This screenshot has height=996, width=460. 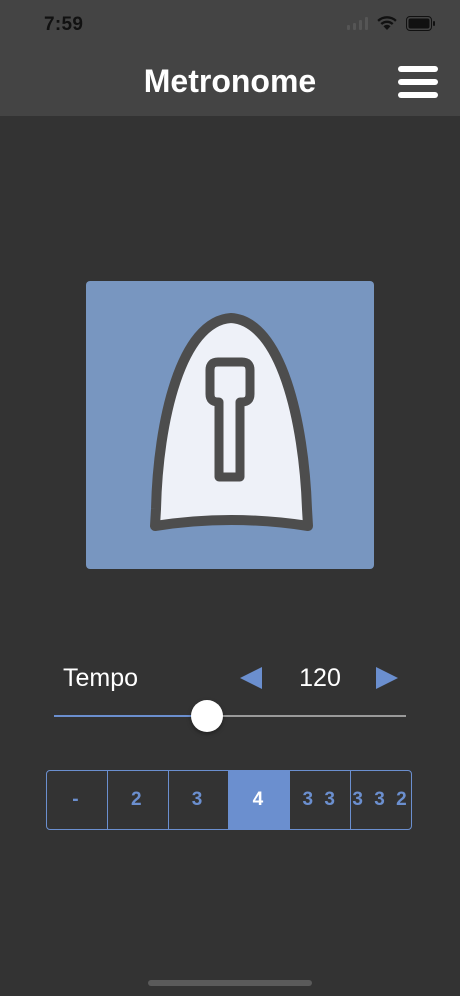 What do you see at coordinates (137, 800) in the screenshot?
I see `time-signature-option: 2` at bounding box center [137, 800].